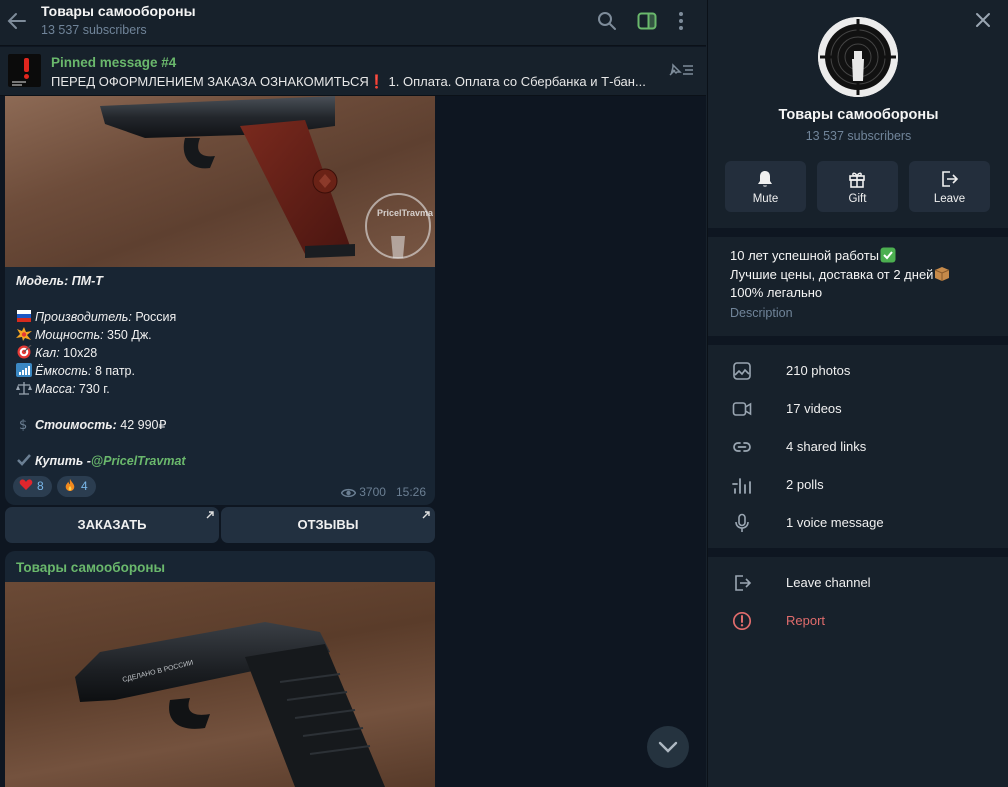 The image size is (1008, 787). I want to click on channel-link: @PricelTravmat, so click(138, 461).